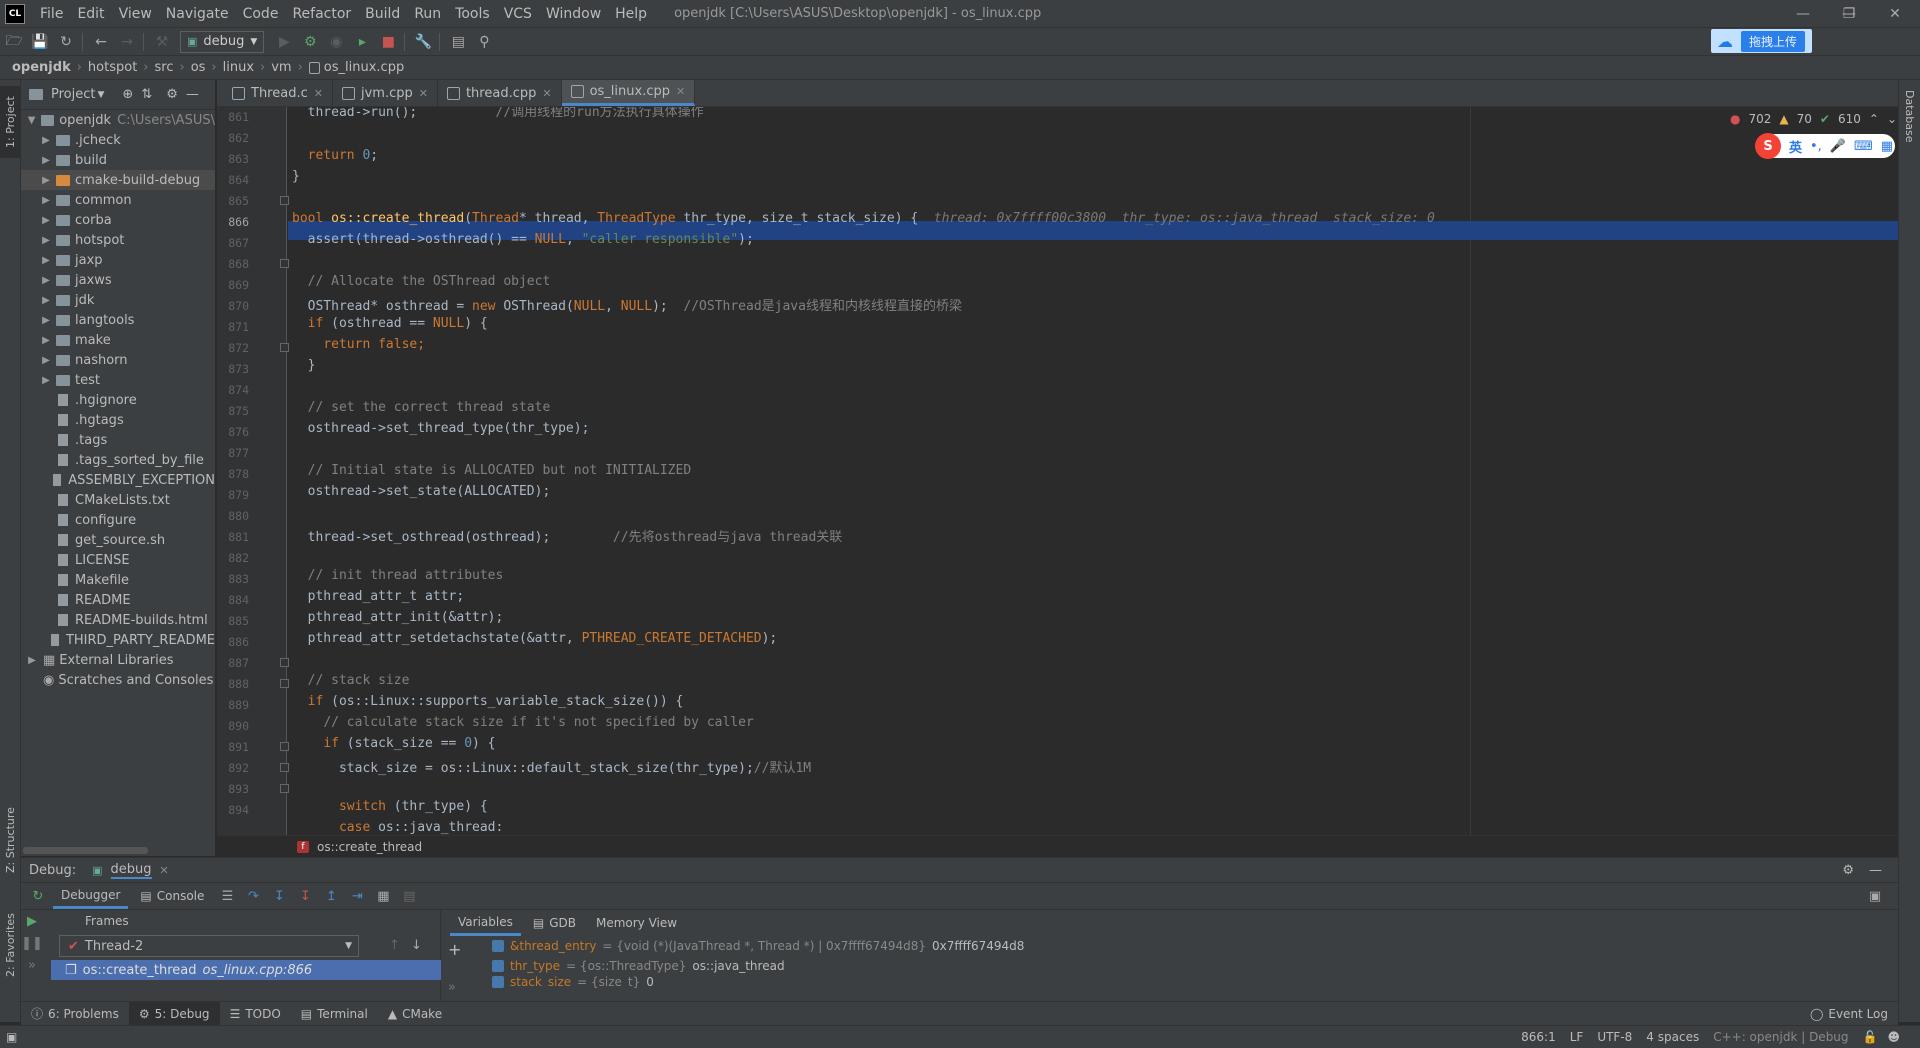 Image resolution: width=1920 pixels, height=1048 pixels. I want to click on step-into-icon: ↧, so click(279, 896).